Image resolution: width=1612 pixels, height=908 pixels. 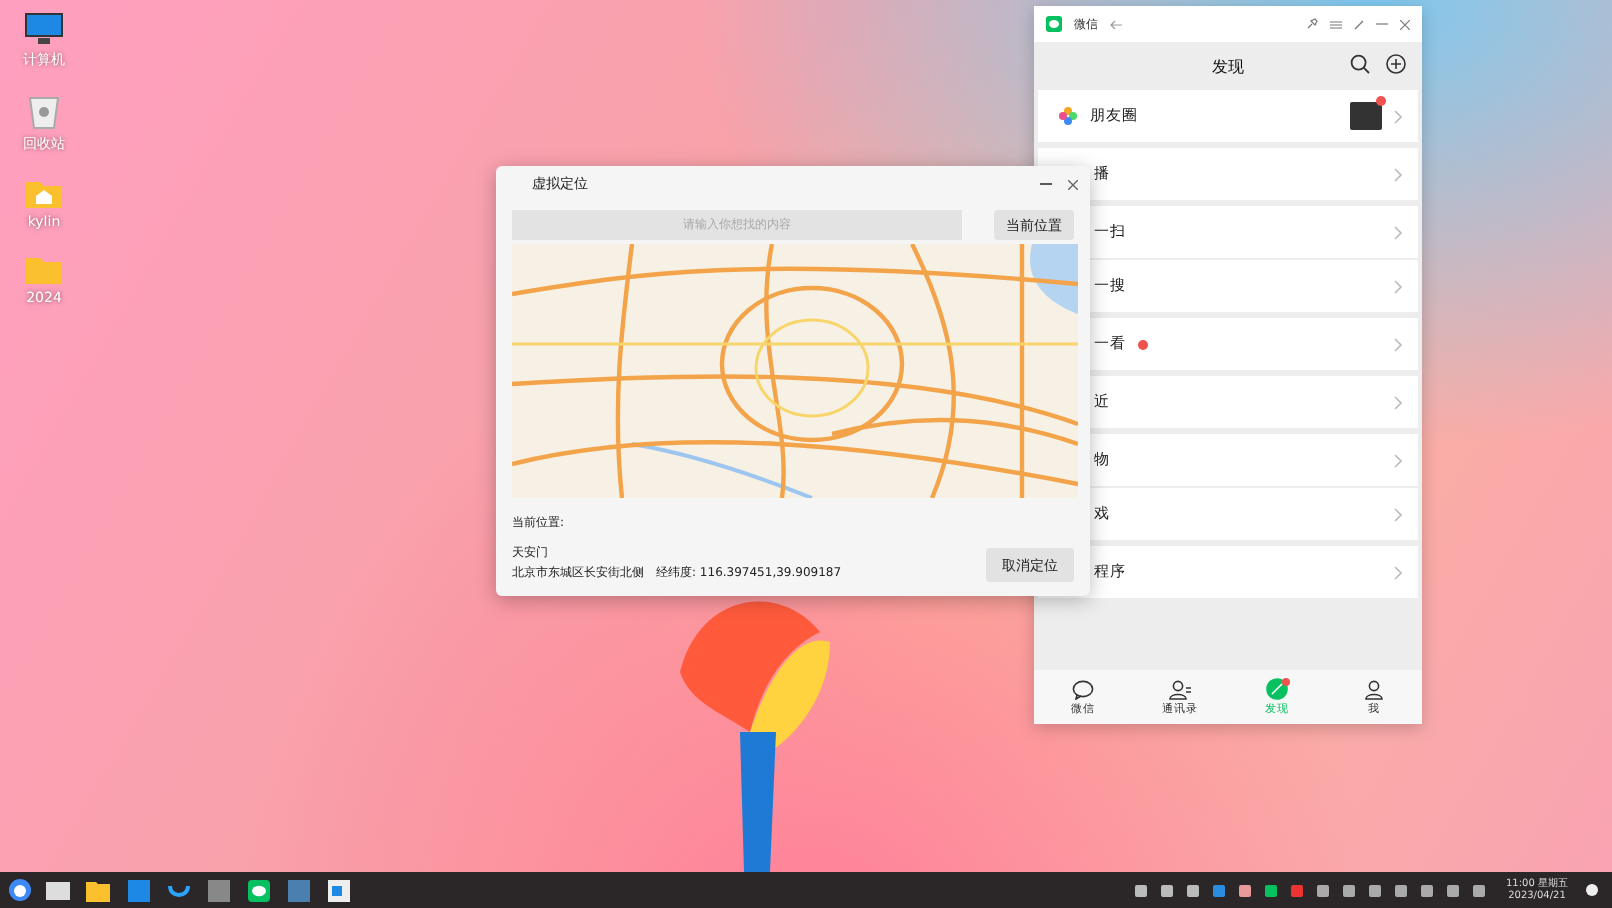 What do you see at coordinates (1068, 116) in the screenshot?
I see `moments-icon` at bounding box center [1068, 116].